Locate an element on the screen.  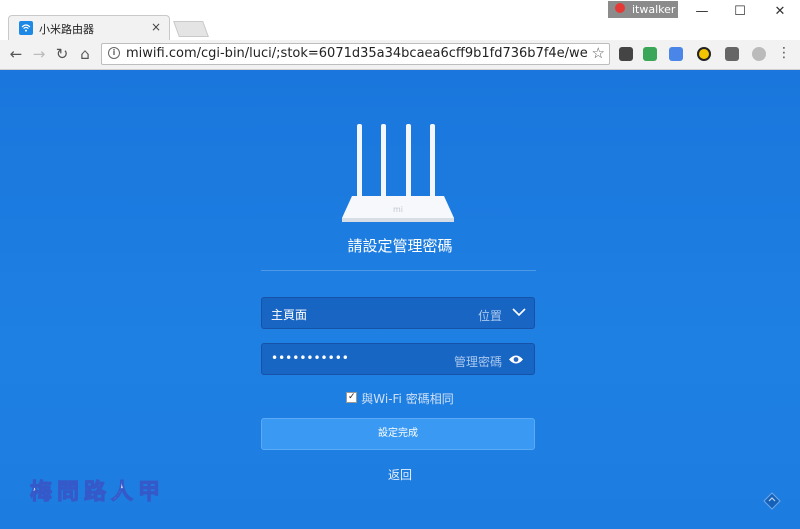
home-icon: ⌂ is located at coordinates (85, 54).